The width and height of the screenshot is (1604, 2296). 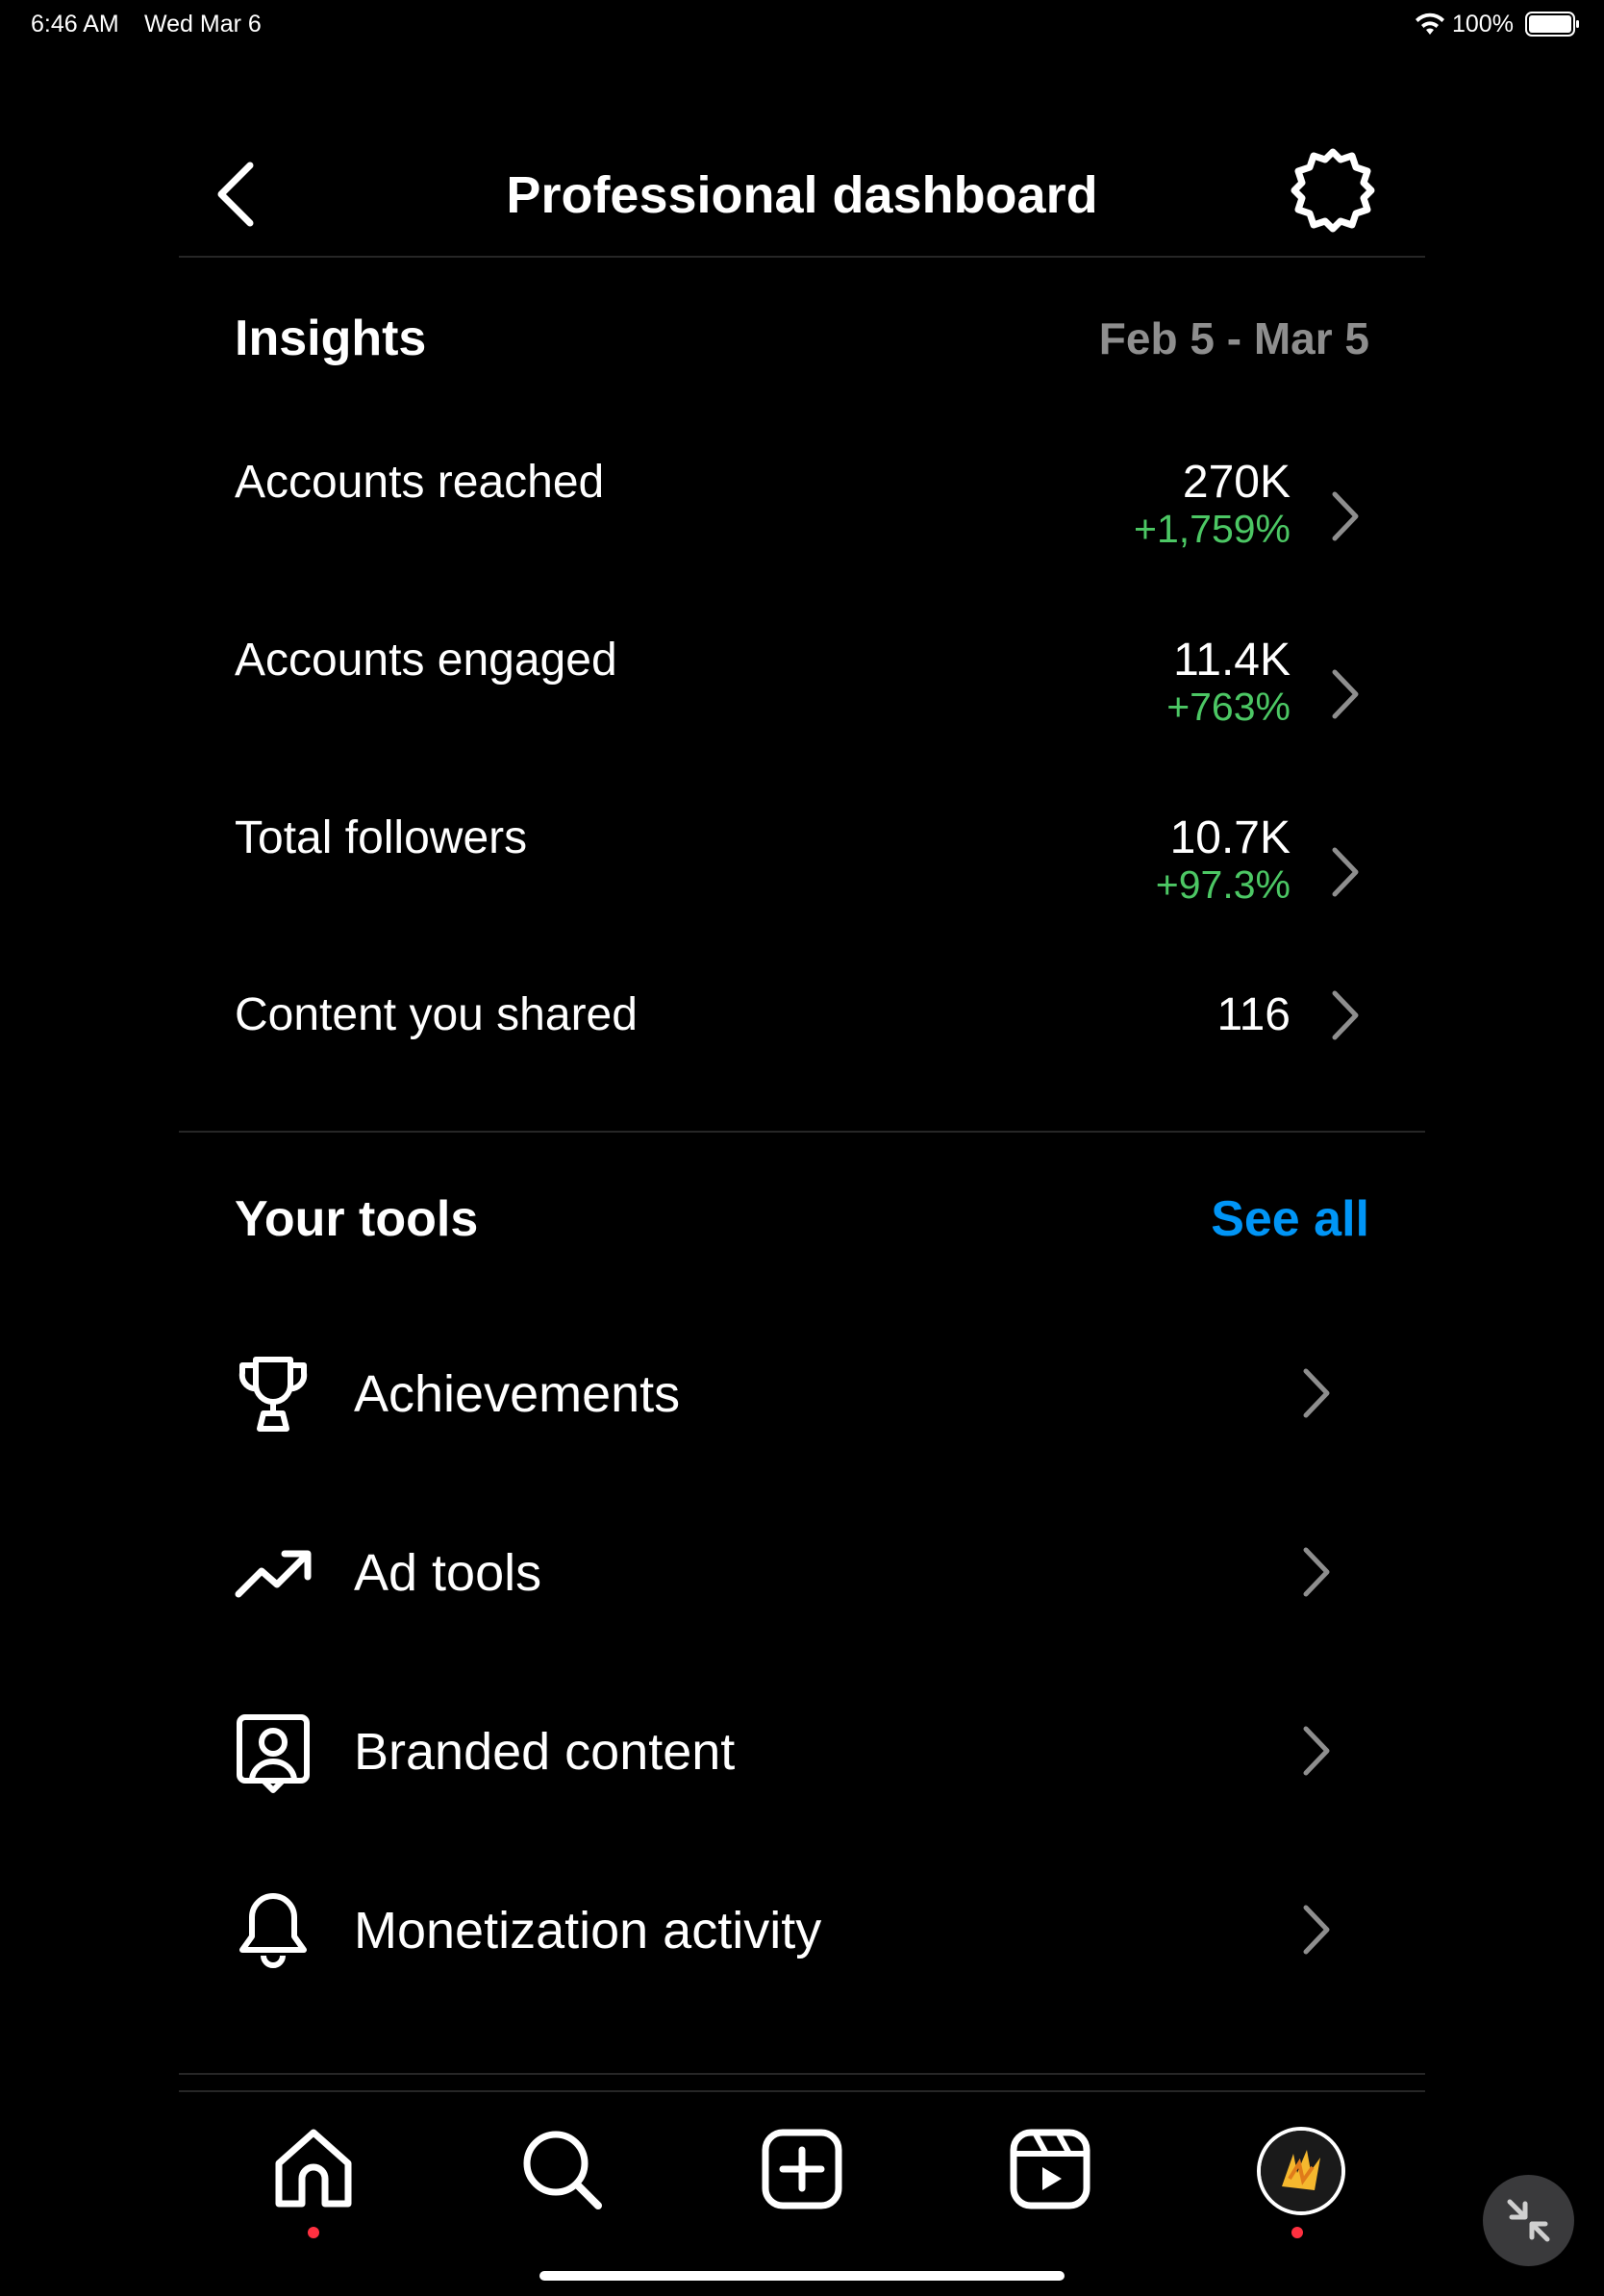 What do you see at coordinates (331, 338) in the screenshot?
I see `insights-title: Insights` at bounding box center [331, 338].